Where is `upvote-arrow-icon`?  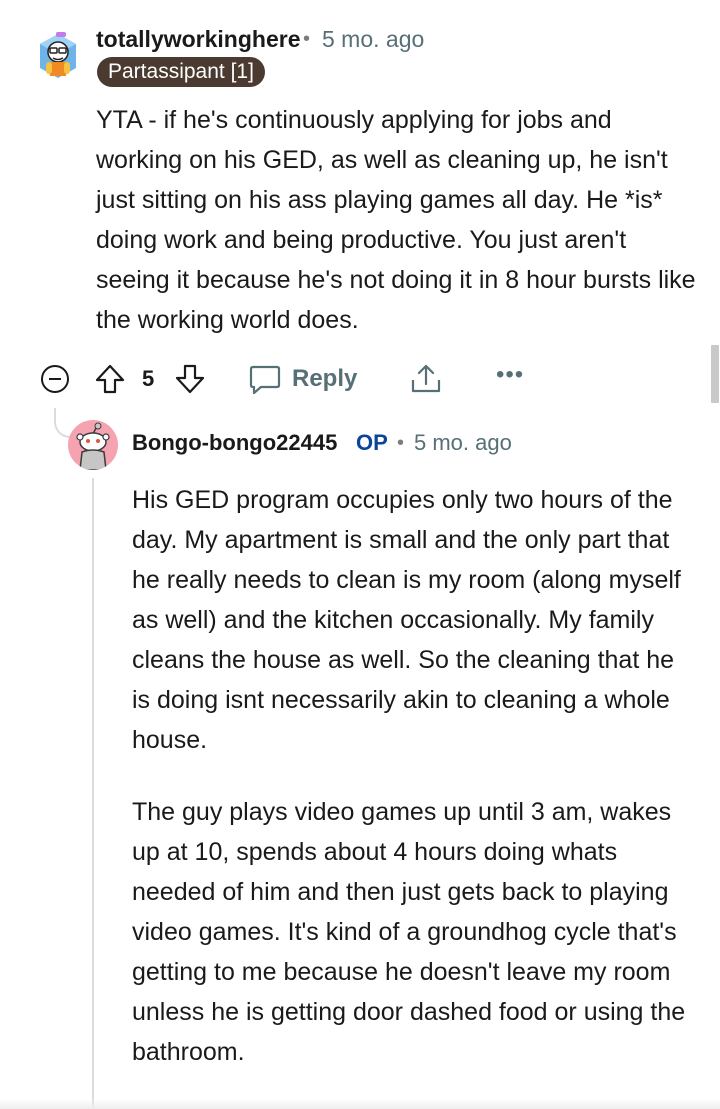 upvote-arrow-icon is located at coordinates (110, 379).